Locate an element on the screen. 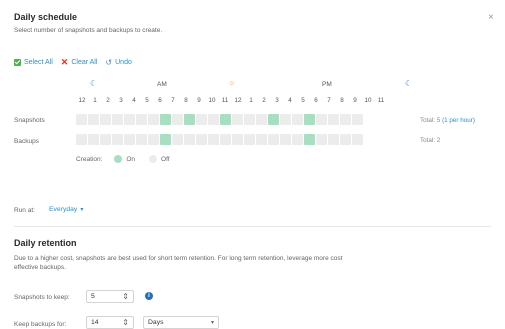 The width and height of the screenshot is (505, 329). snapshots-to-keep-value: 5 is located at coordinates (93, 296).